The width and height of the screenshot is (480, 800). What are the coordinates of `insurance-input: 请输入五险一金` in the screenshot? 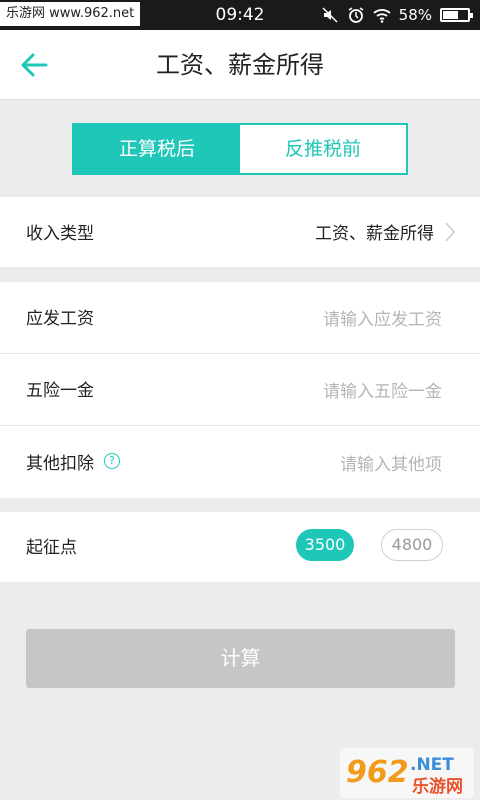 It's located at (382, 389).